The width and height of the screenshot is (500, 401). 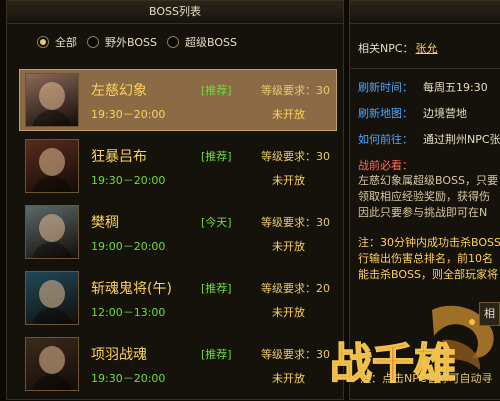 What do you see at coordinates (105, 223) in the screenshot?
I see `boss-name: 樊稠` at bounding box center [105, 223].